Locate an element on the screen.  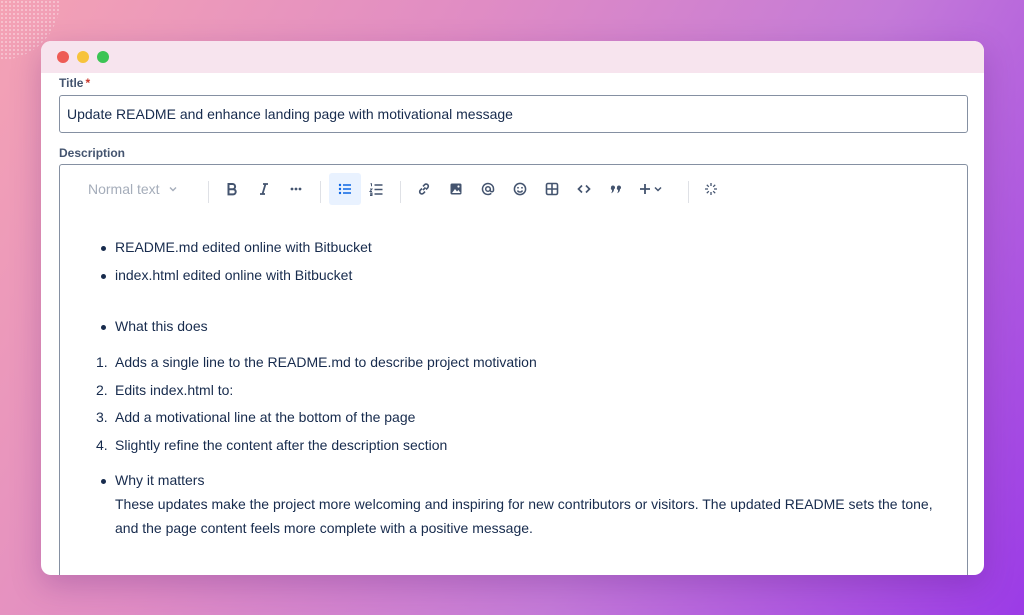
description-label: Description is located at coordinates (92, 153).